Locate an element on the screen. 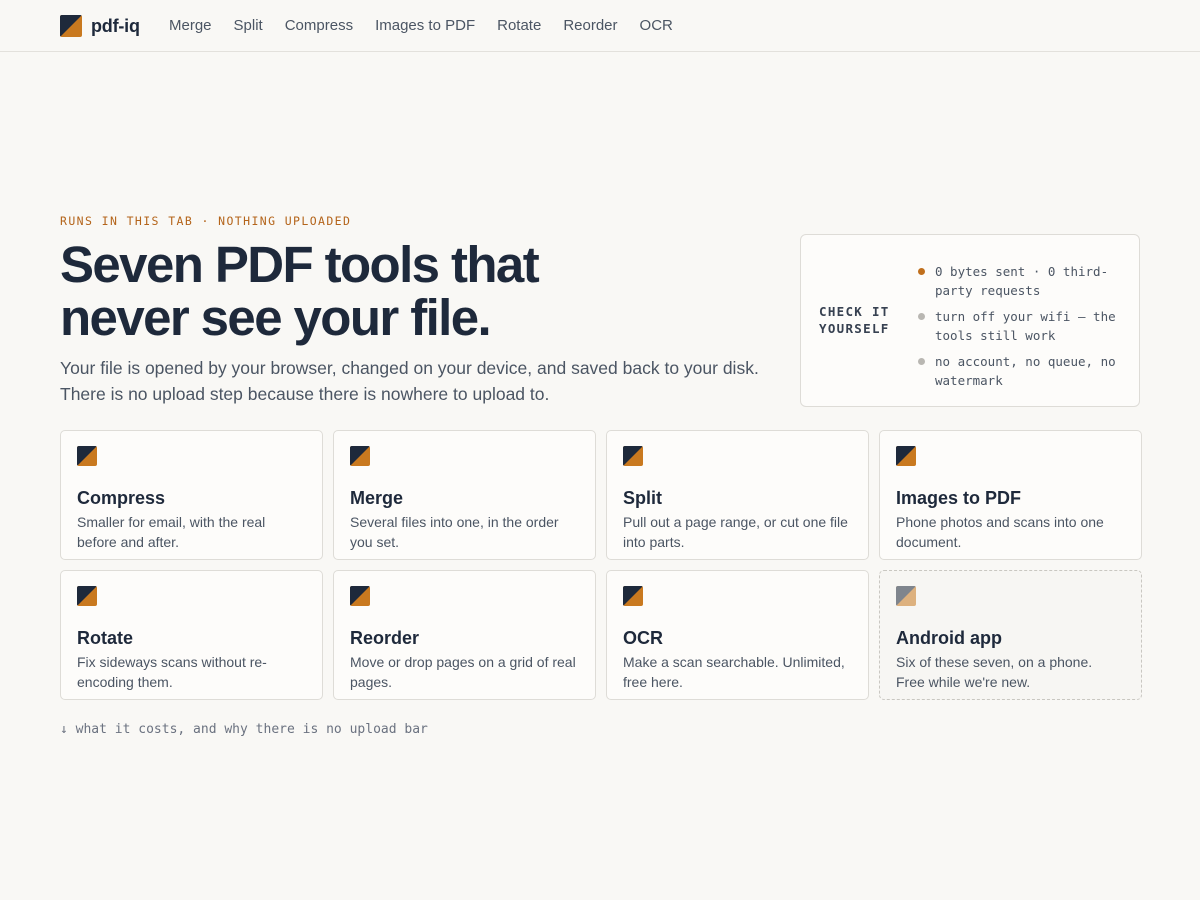 This screenshot has width=1200, height=900. tool-title: Compress is located at coordinates (121, 498).